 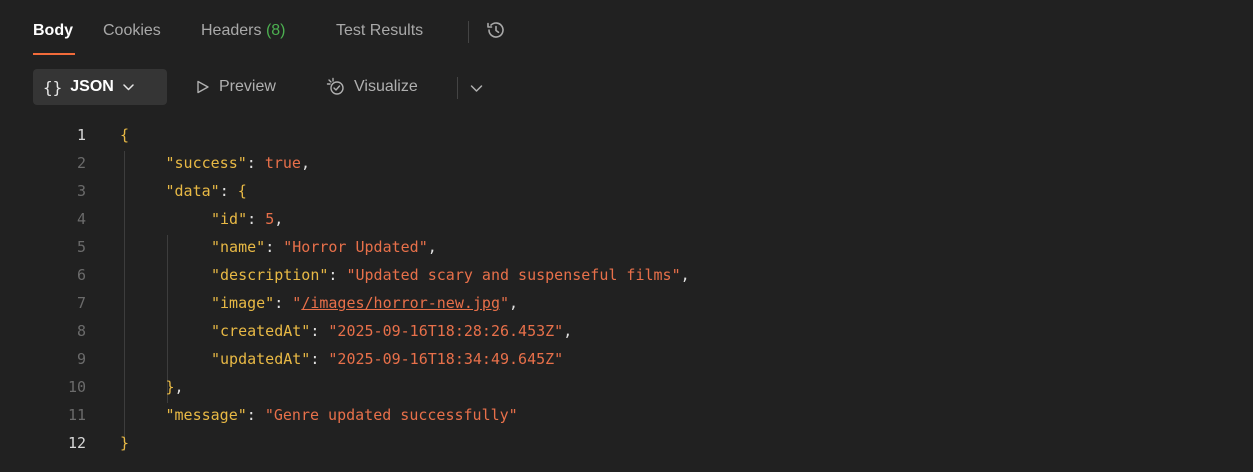 What do you see at coordinates (81, 163) in the screenshot?
I see `line-number: 2` at bounding box center [81, 163].